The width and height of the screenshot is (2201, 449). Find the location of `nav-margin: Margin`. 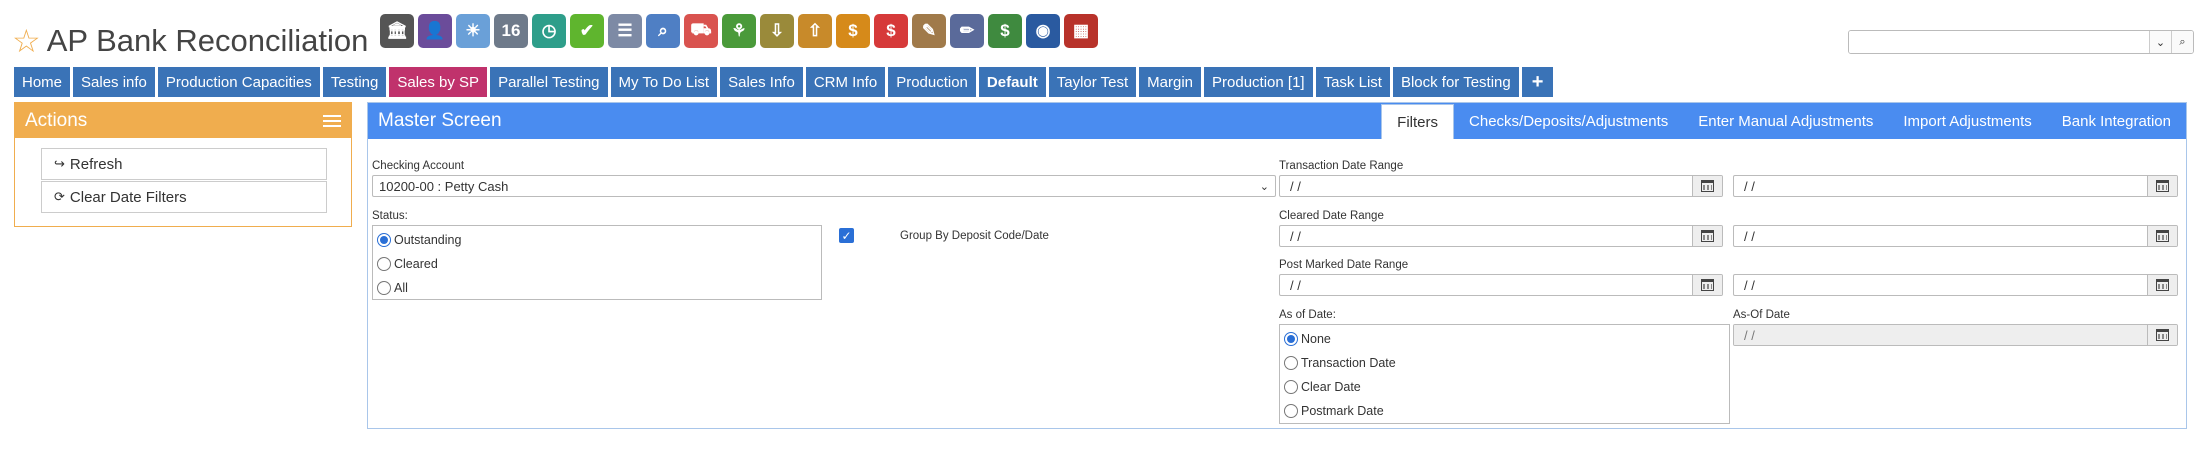

nav-margin: Margin is located at coordinates (1170, 82).